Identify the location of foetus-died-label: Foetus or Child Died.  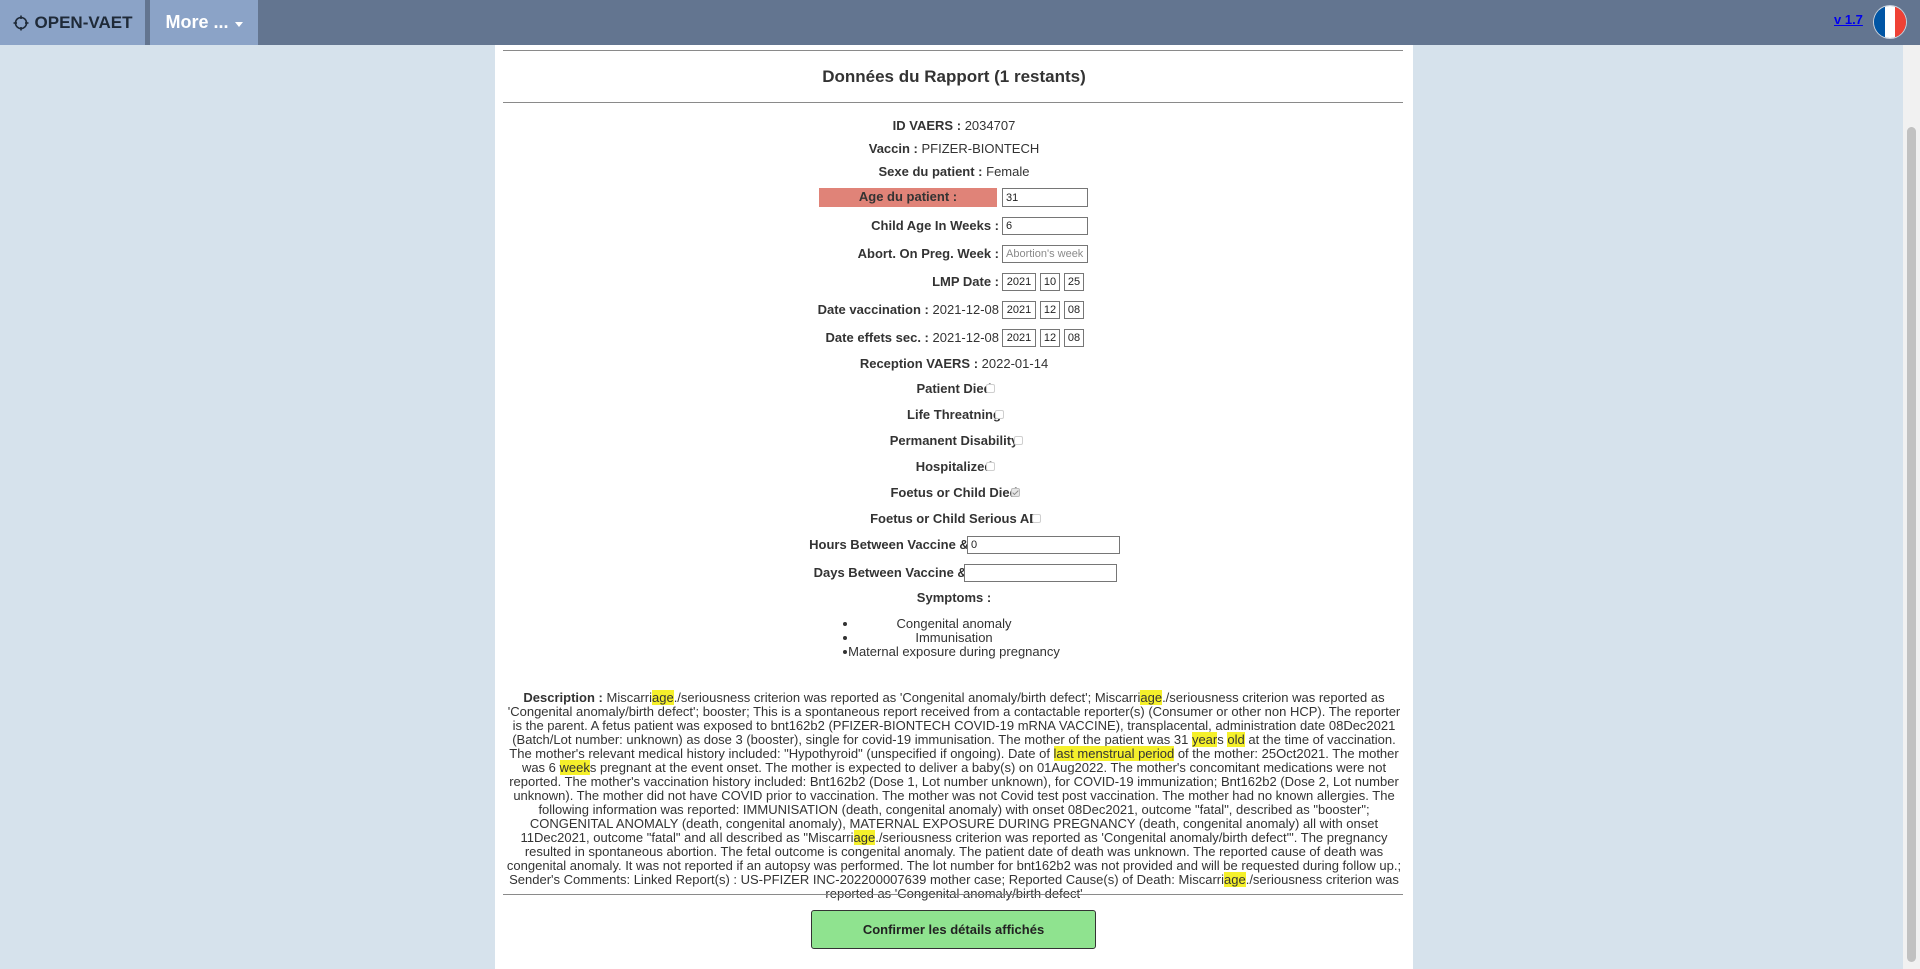
(954, 492).